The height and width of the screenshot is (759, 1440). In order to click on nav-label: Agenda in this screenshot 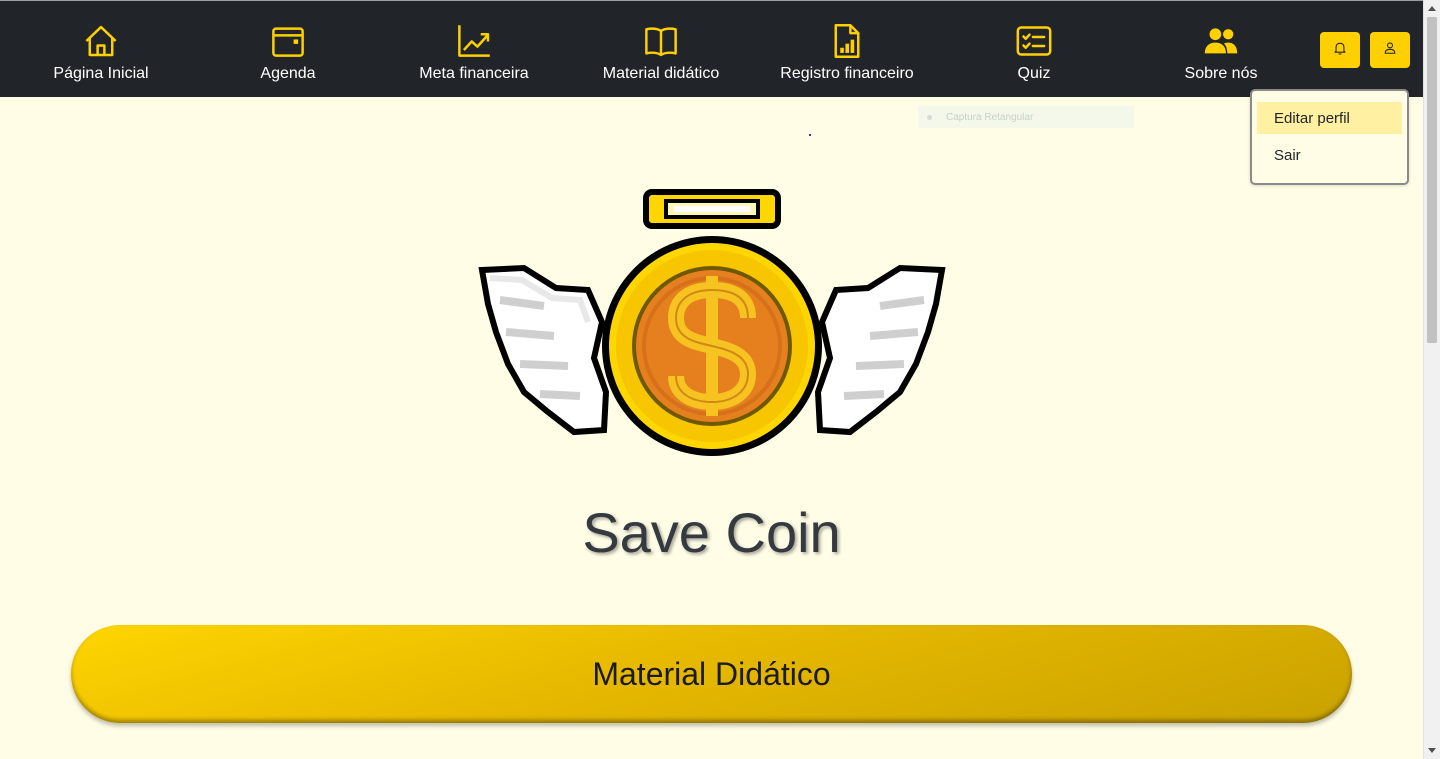, I will do `click(288, 73)`.